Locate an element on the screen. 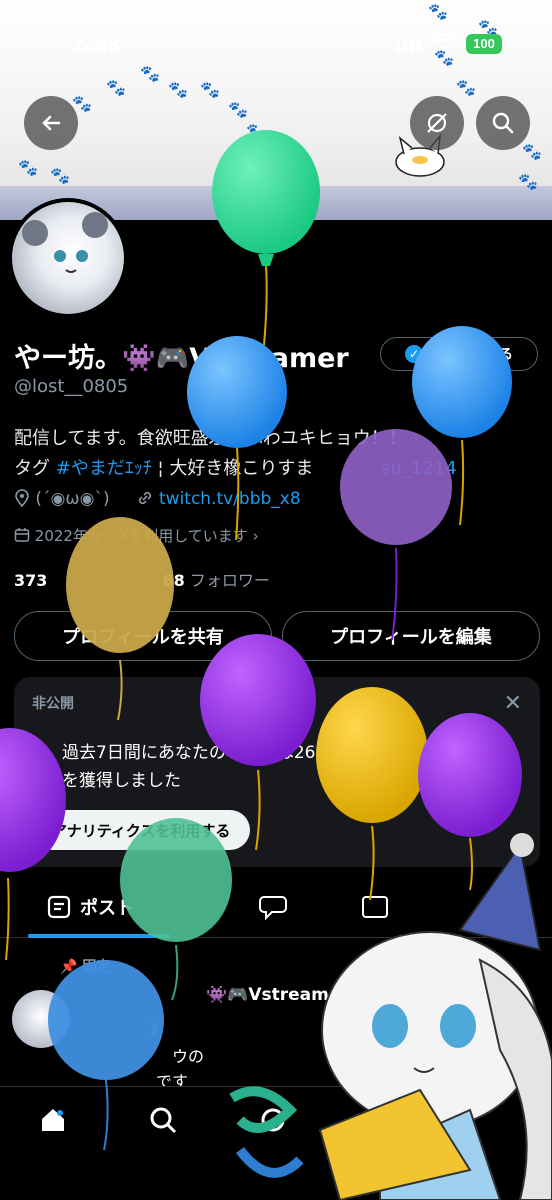  profile-meta: (´◉ω◉`) twitch.tv/bbb_x8 is located at coordinates (157, 499).